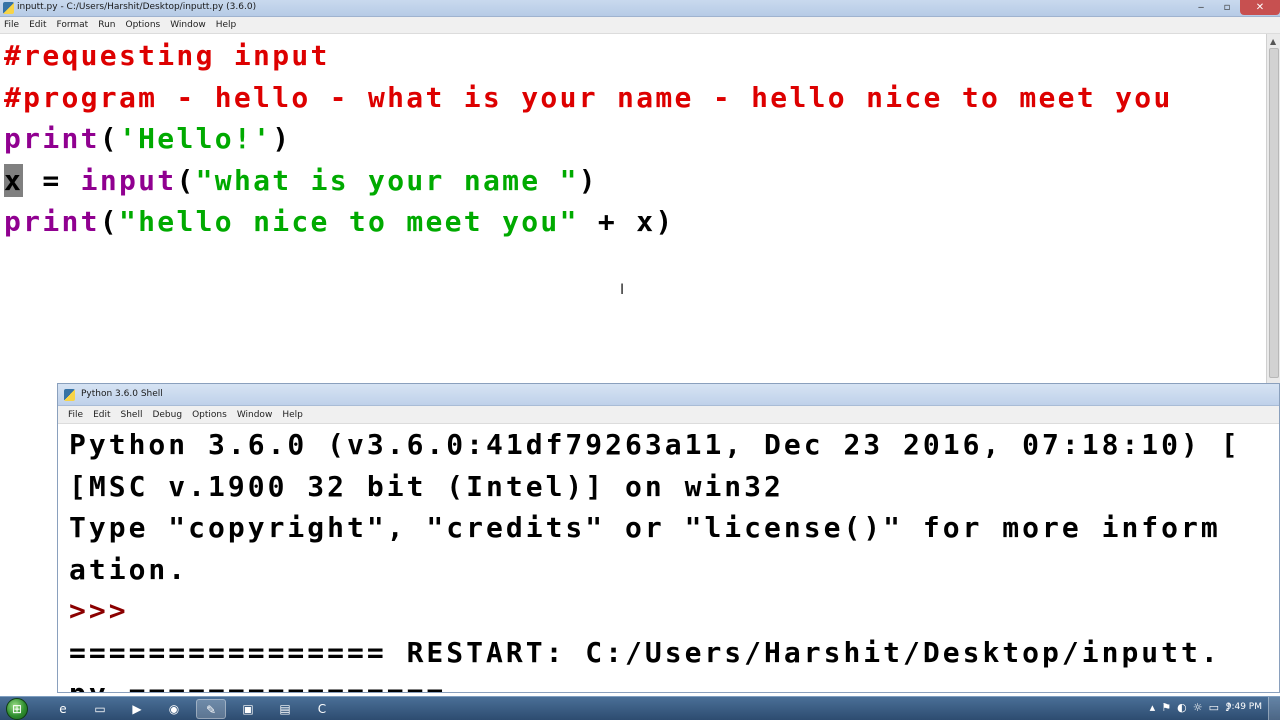  What do you see at coordinates (640, 25) in the screenshot?
I see `editor-menu-bar: File Edit Format Run Options Window Help` at bounding box center [640, 25].